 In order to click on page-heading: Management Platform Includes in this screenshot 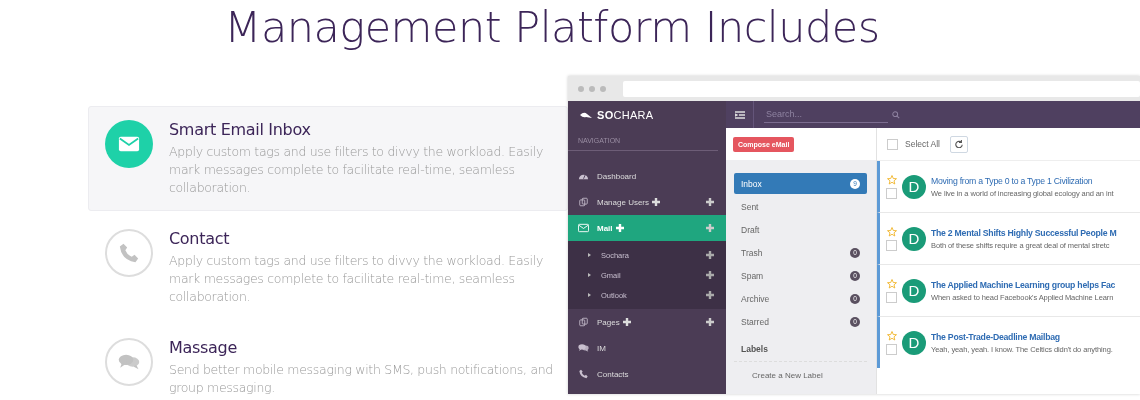, I will do `click(552, 26)`.